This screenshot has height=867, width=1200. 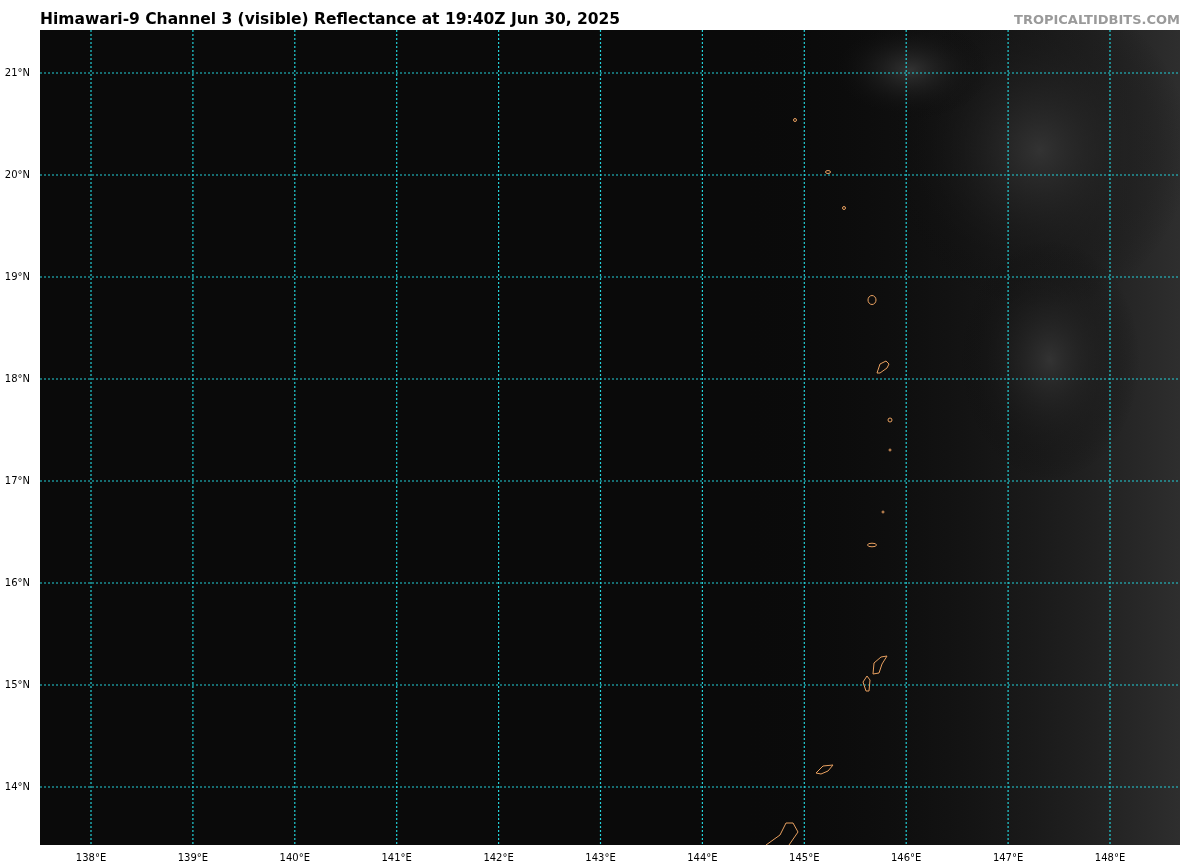 What do you see at coordinates (498, 857) in the screenshot?
I see `longitude-label: 142°E` at bounding box center [498, 857].